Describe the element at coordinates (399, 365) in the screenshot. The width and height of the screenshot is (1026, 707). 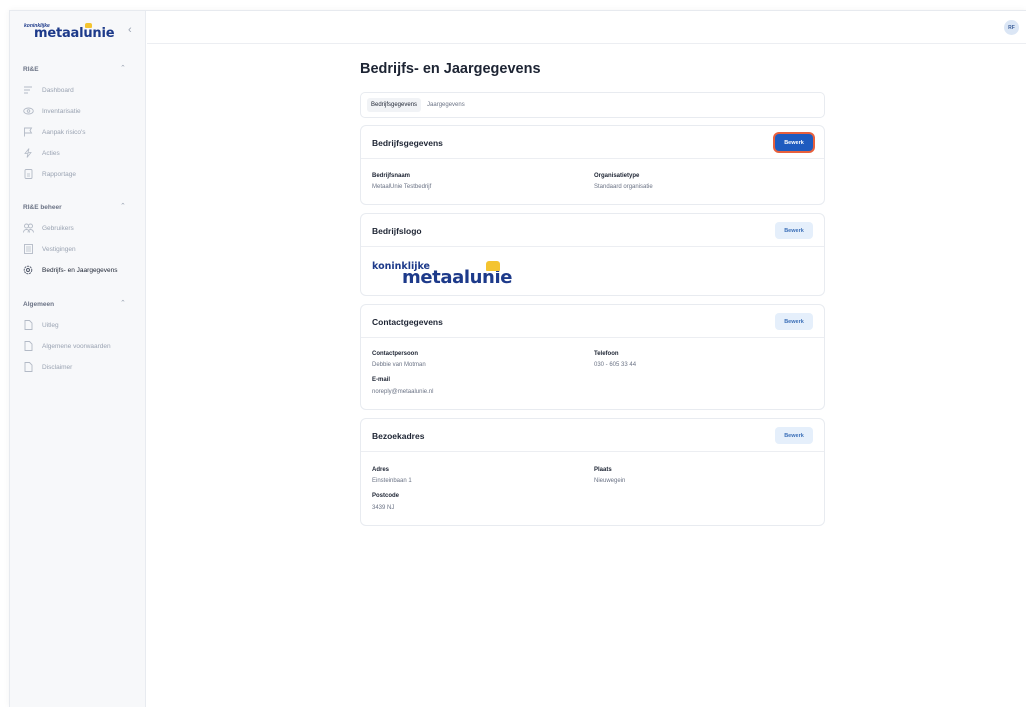
I see `field-value: Debbie van Motman` at that location.